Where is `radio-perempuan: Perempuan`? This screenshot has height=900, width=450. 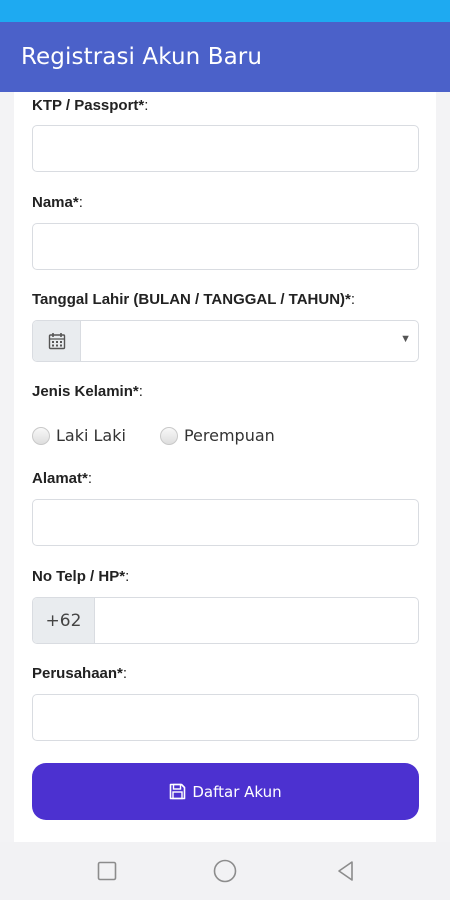 radio-perempuan: Perempuan is located at coordinates (217, 435).